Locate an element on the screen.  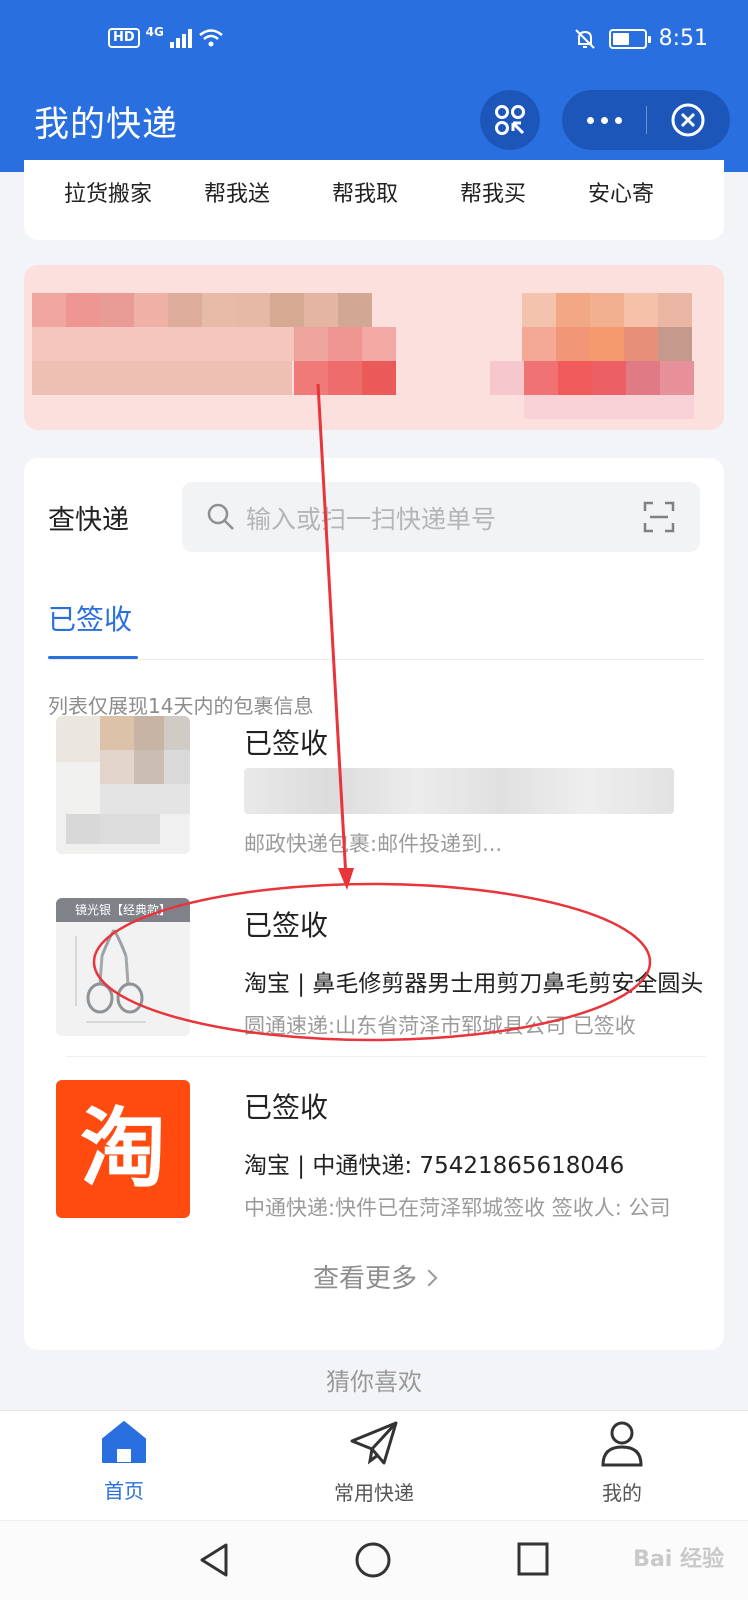
tab-home: 首页 is located at coordinates (124, 1461).